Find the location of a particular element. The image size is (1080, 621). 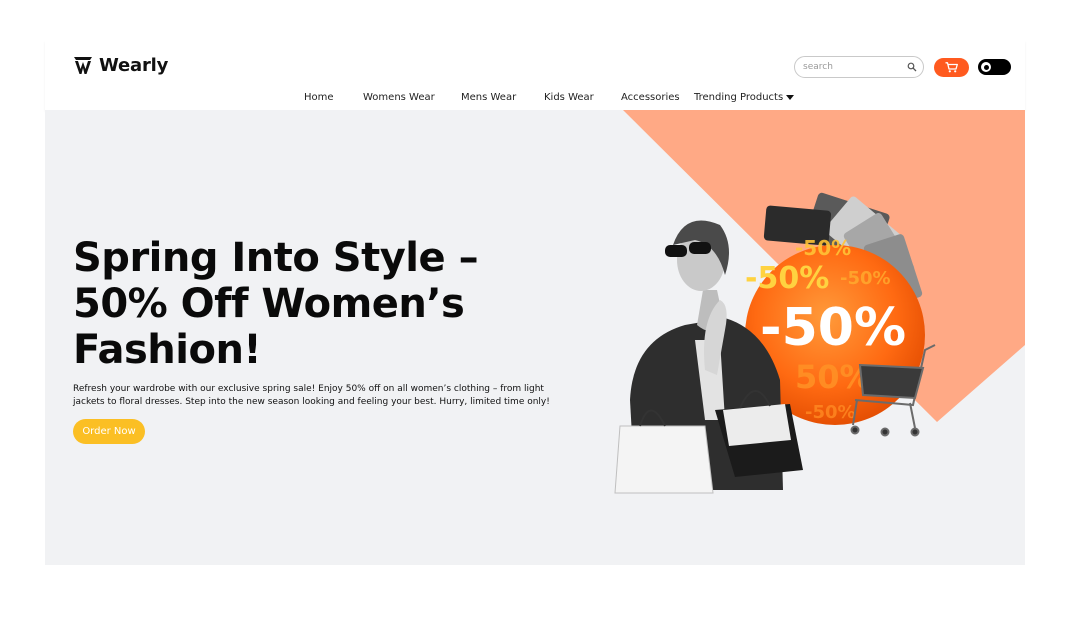

theme-toggle is located at coordinates (994, 67).